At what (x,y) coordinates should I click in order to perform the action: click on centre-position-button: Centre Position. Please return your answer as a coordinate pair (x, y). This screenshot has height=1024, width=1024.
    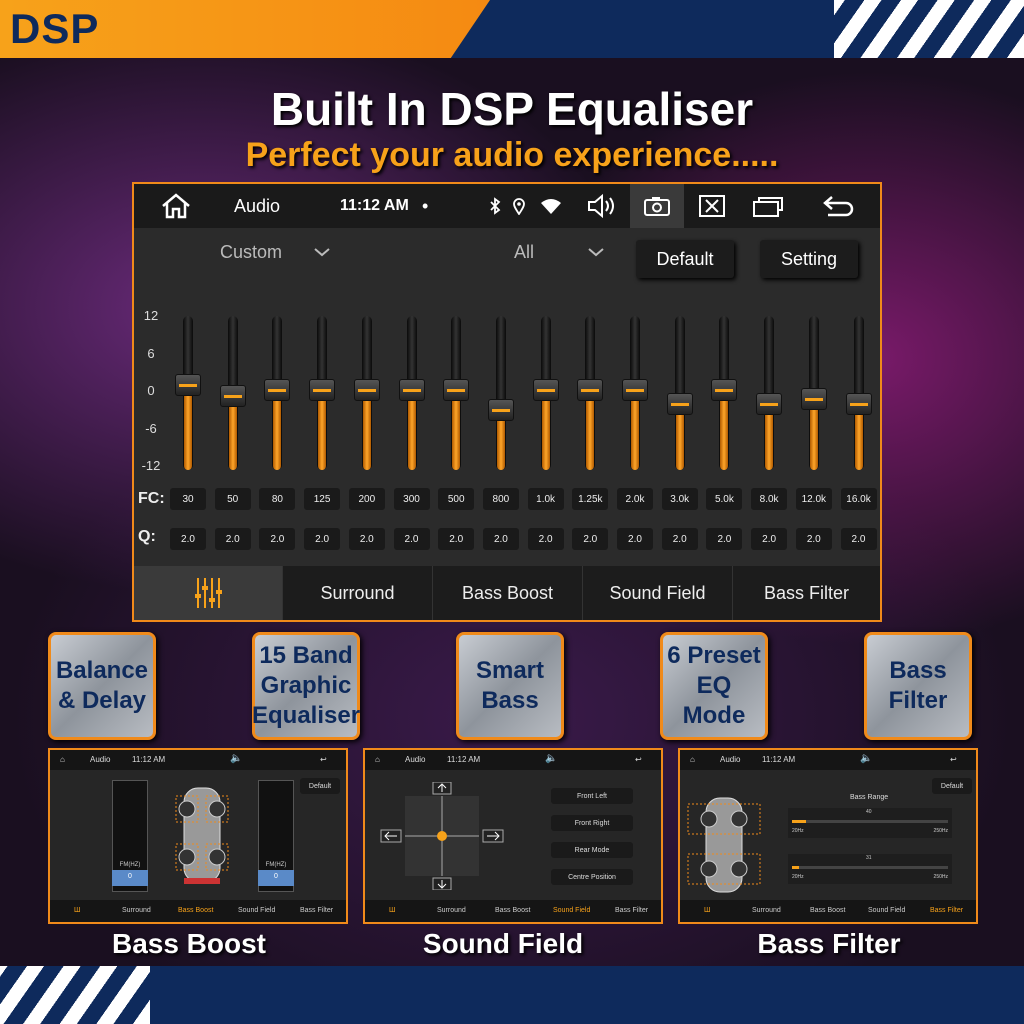
    Looking at the image, I should click on (592, 877).